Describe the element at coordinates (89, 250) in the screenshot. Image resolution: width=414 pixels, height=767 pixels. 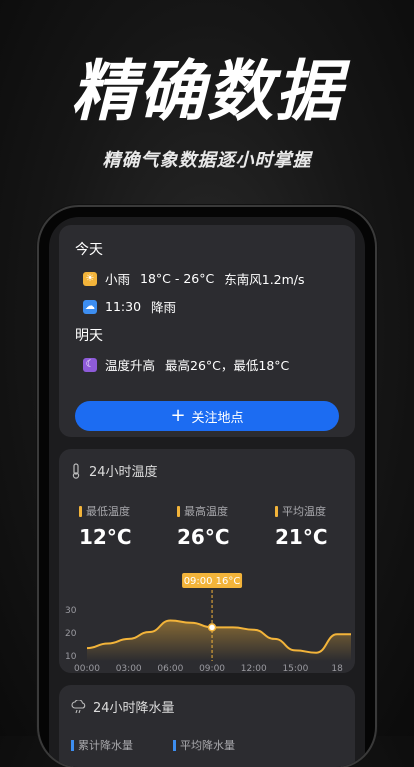
I see `today-label: 今天` at that location.